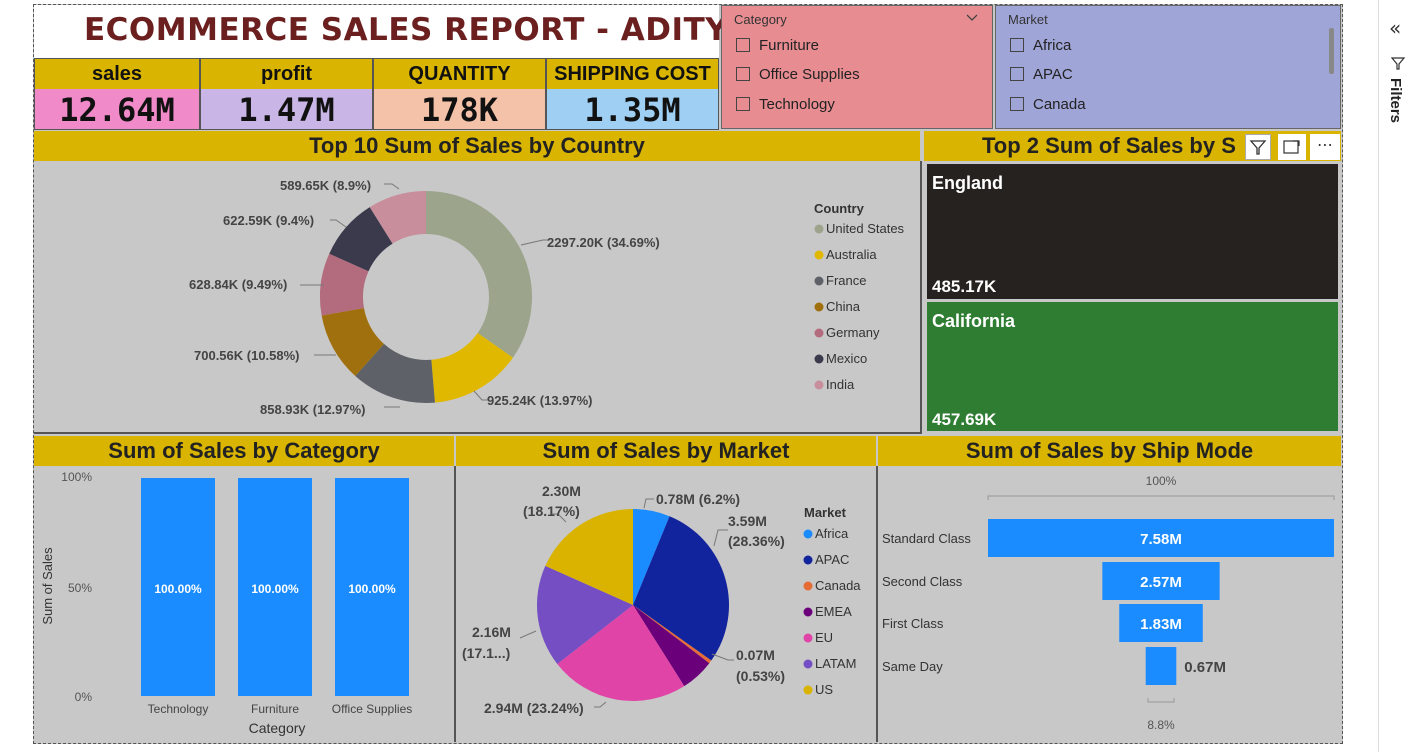 The width and height of the screenshot is (1415, 752). Describe the element at coordinates (832, 533) in the screenshot. I see `legend-item-africa: Africa` at that location.